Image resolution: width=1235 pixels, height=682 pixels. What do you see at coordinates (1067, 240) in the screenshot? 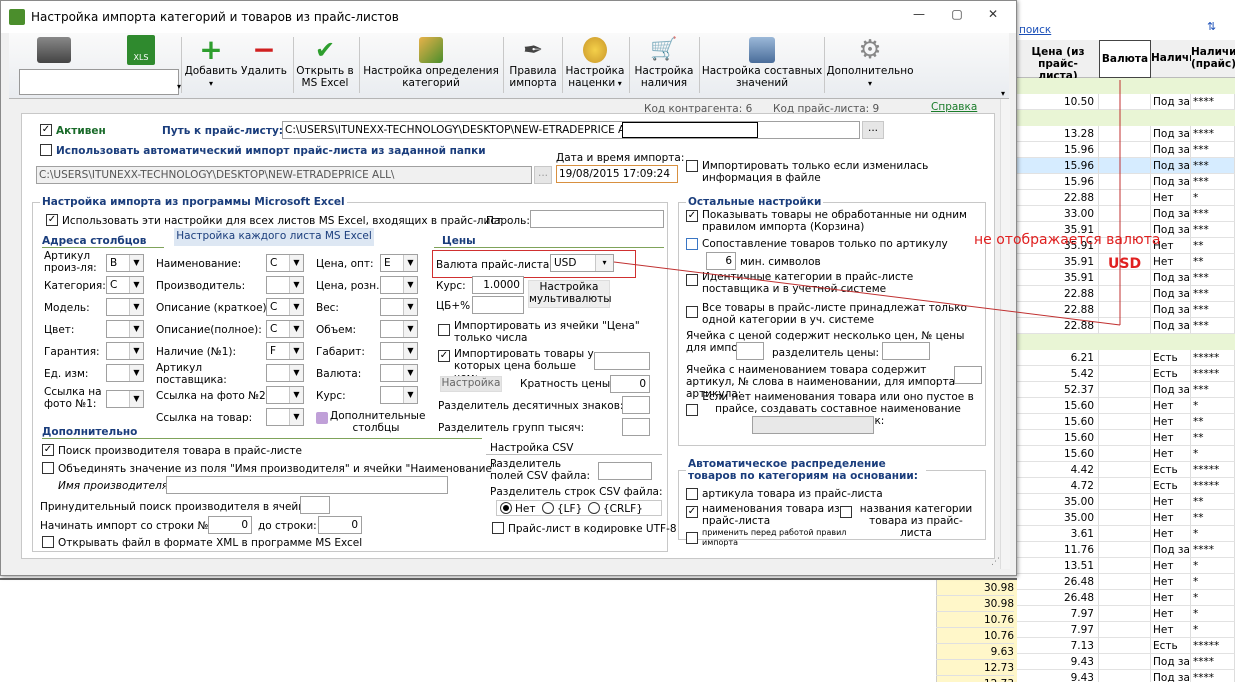
I see `annotation-text: не отображается валюта` at bounding box center [1067, 240].